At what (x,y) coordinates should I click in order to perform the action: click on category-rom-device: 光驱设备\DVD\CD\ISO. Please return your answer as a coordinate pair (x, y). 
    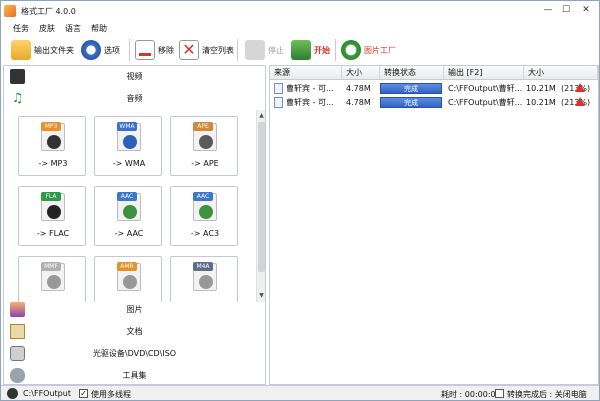
    Looking at the image, I should click on (134, 354).